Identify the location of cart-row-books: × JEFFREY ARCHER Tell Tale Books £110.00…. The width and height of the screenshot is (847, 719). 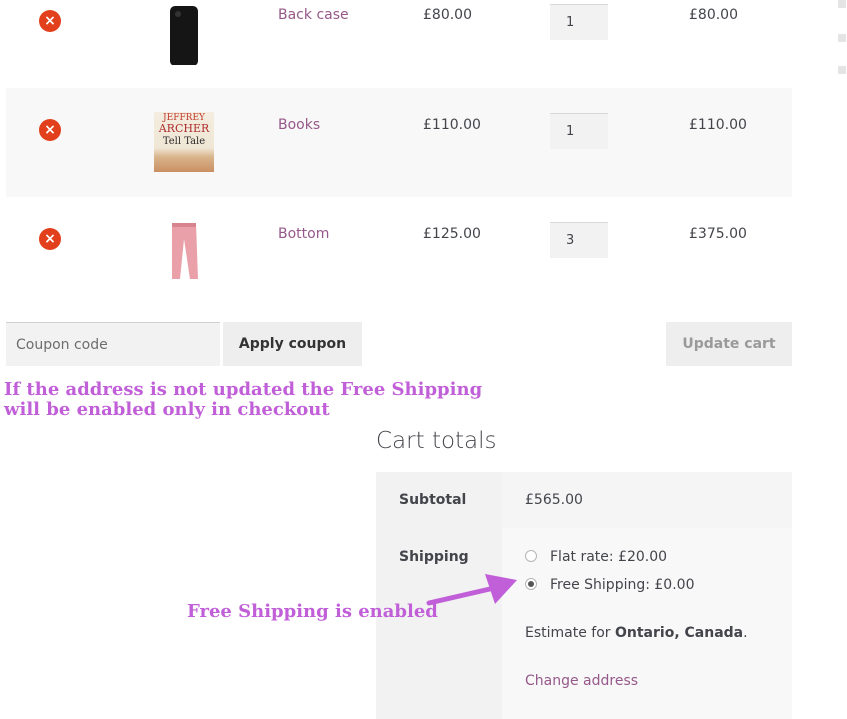
(399, 142).